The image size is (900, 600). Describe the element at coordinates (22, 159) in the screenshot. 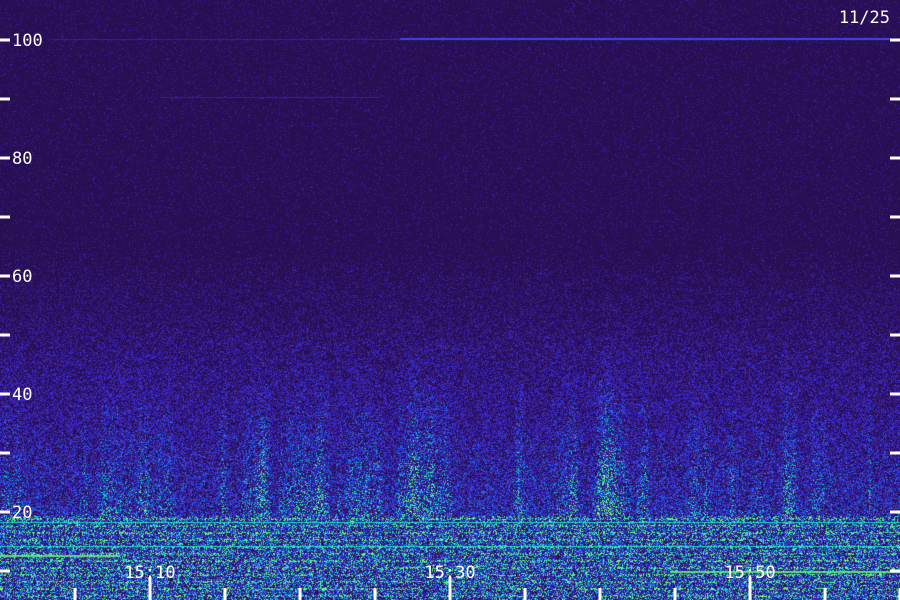

I see `y-tick-label: 80` at that location.